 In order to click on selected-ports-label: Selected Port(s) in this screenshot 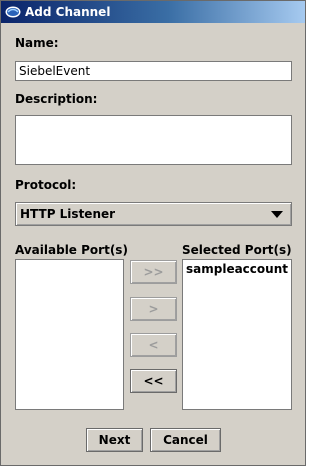, I will do `click(237, 250)`.